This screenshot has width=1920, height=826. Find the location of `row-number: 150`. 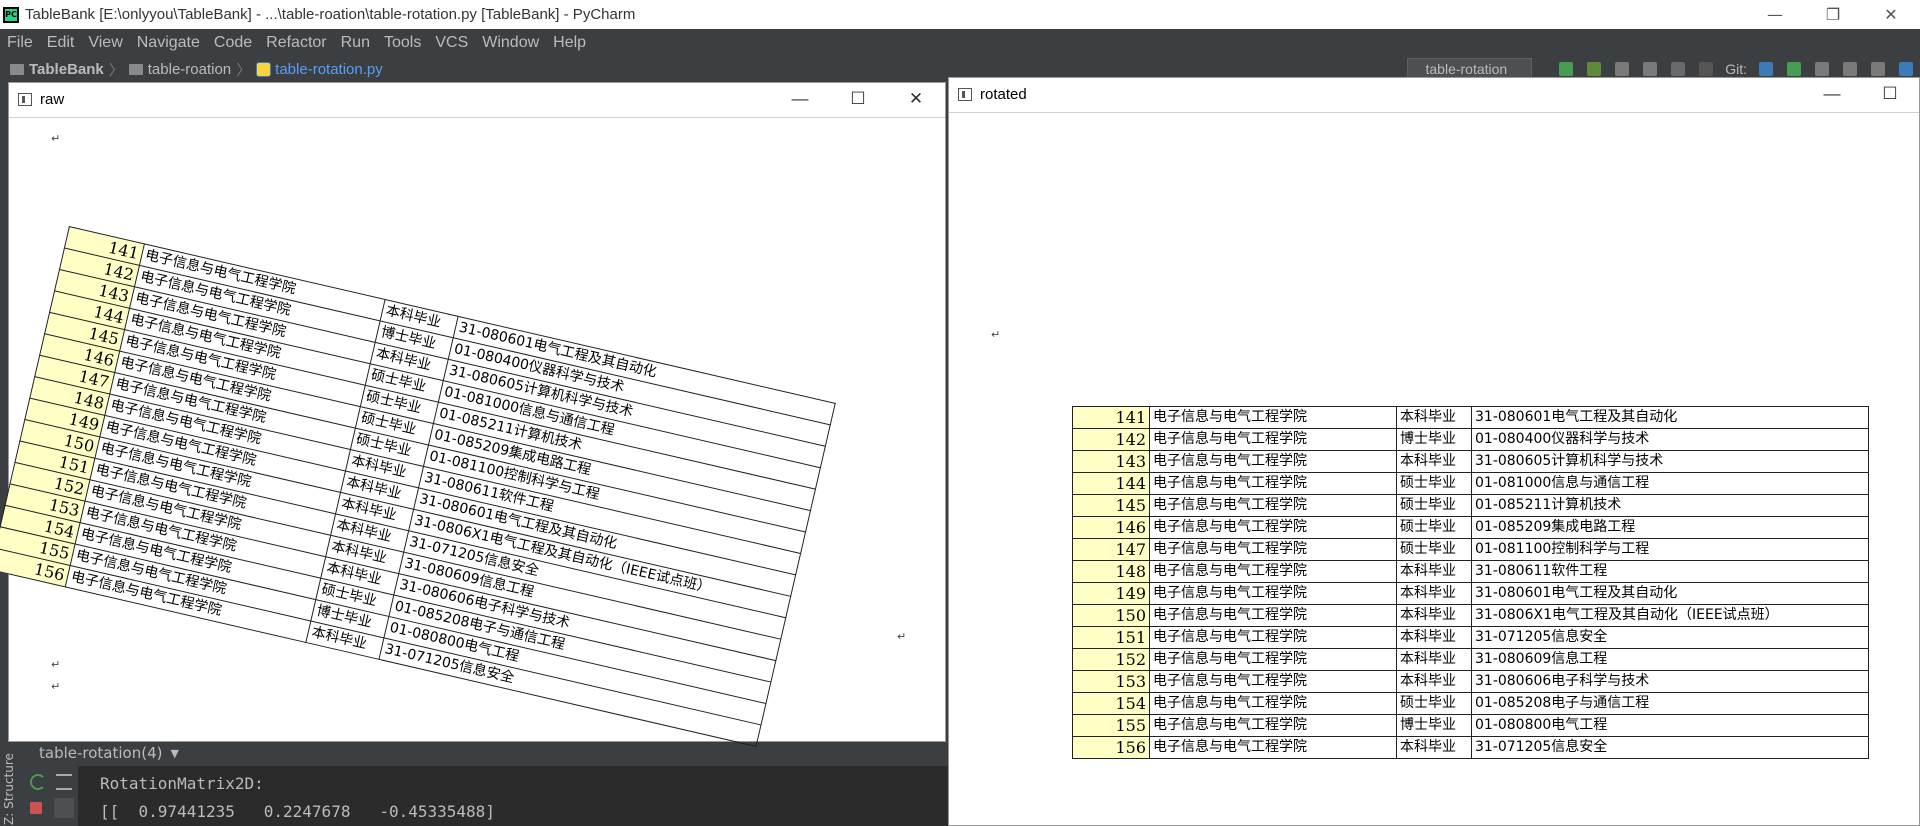

row-number: 150 is located at coordinates (1111, 615).